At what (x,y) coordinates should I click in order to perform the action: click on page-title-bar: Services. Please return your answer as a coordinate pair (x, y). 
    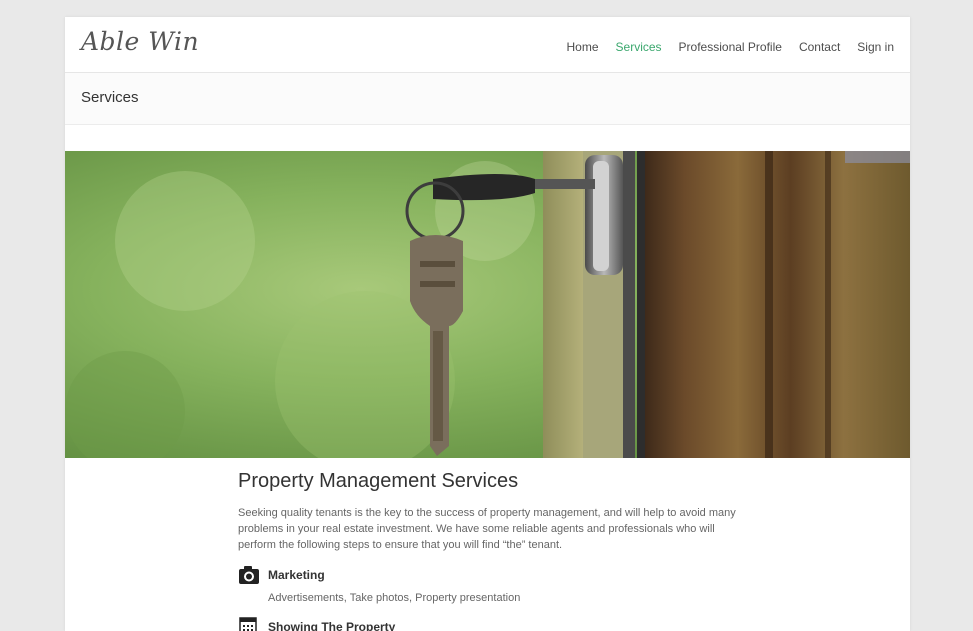
    Looking at the image, I should click on (487, 99).